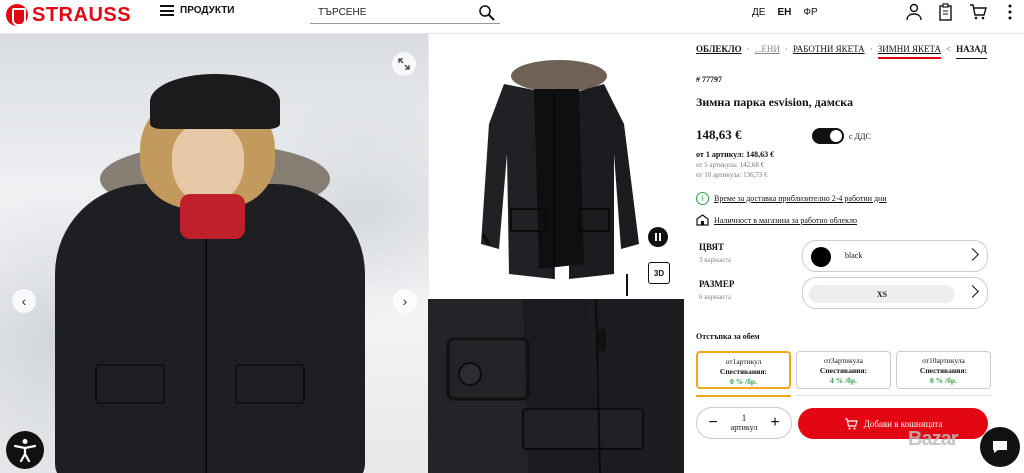 This screenshot has height=473, width=1024. I want to click on face, so click(208, 164).